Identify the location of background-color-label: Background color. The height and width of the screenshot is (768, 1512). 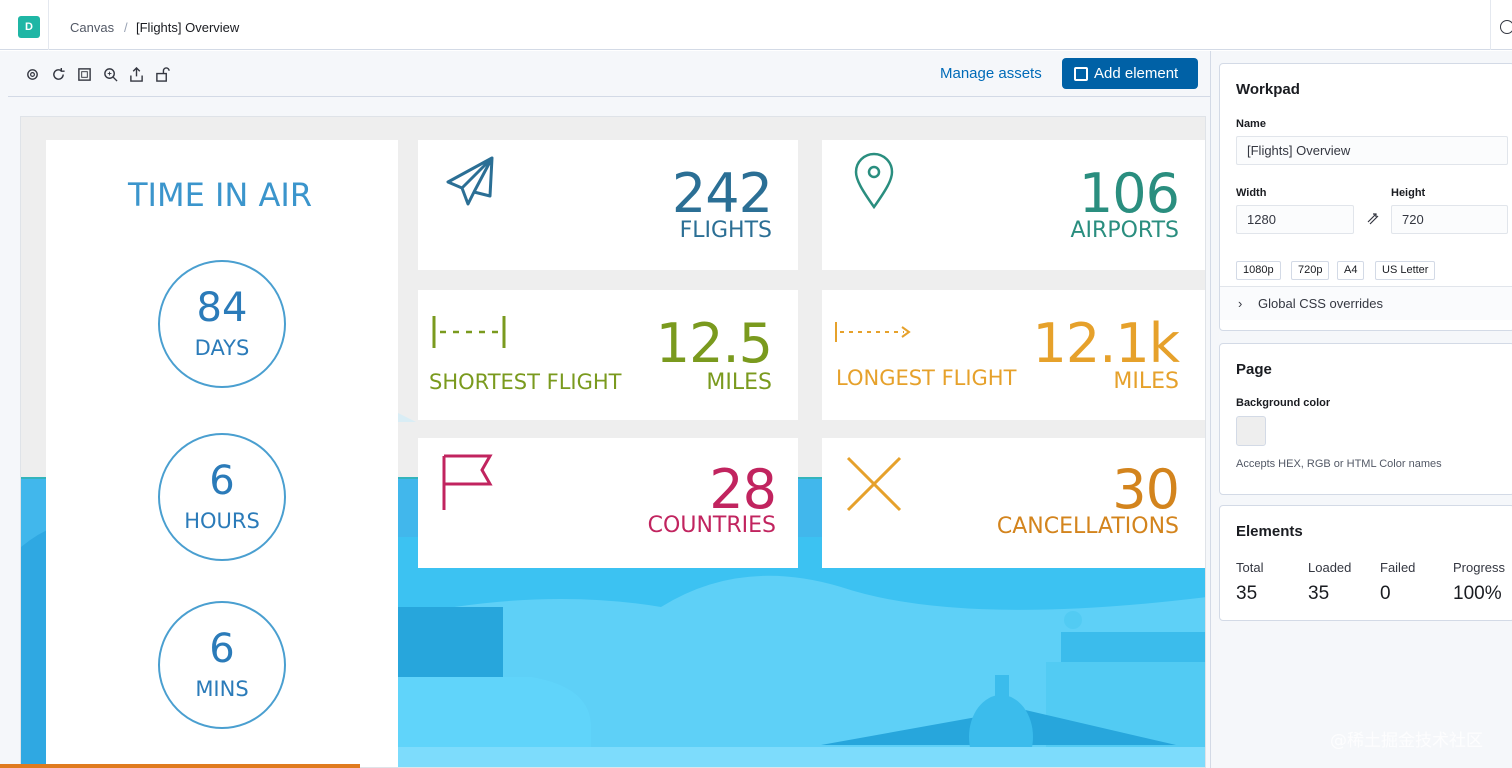
(1283, 403).